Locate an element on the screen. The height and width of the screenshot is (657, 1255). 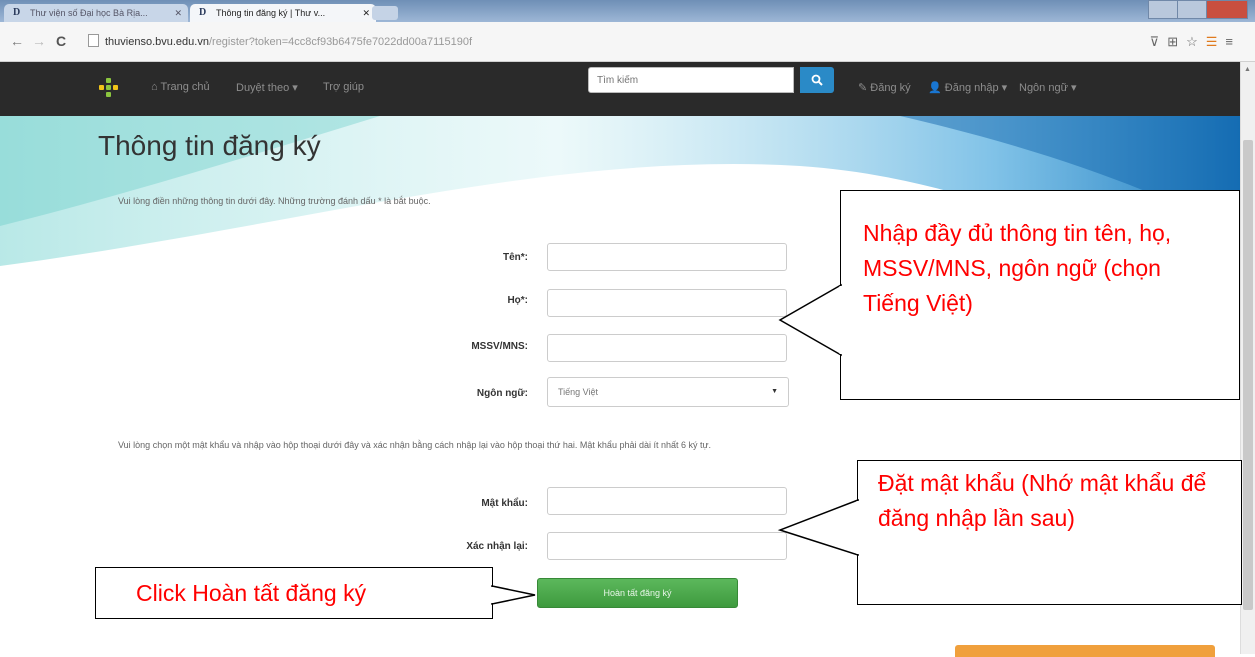
page-scrollbar: ▲ is located at coordinates (1247, 358).